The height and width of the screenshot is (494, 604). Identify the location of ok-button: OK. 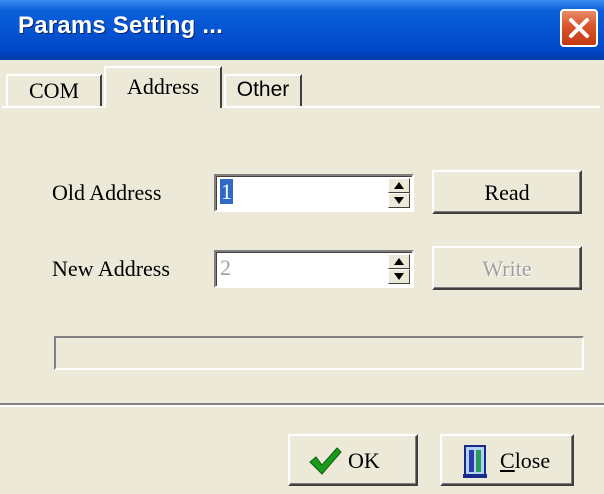
(353, 460).